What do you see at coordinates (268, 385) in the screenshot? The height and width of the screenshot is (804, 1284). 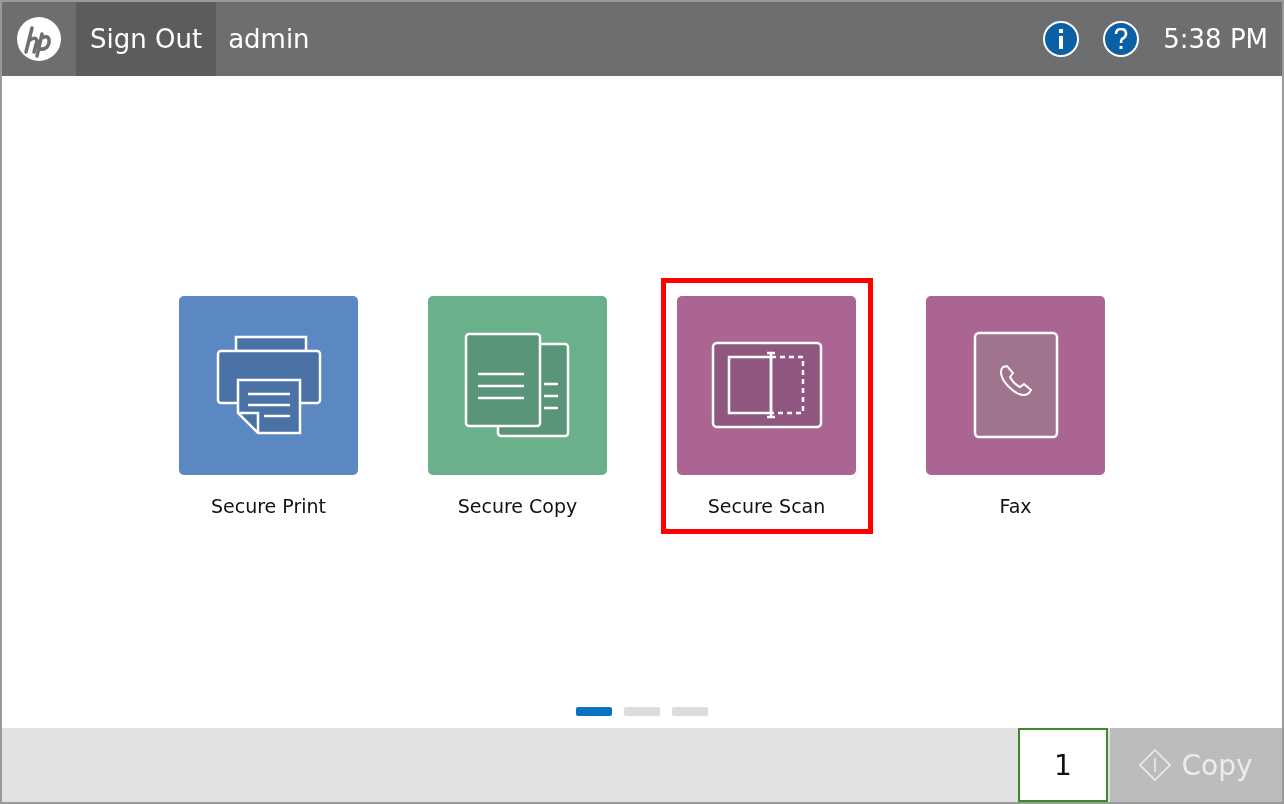 I see `printer-icon` at bounding box center [268, 385].